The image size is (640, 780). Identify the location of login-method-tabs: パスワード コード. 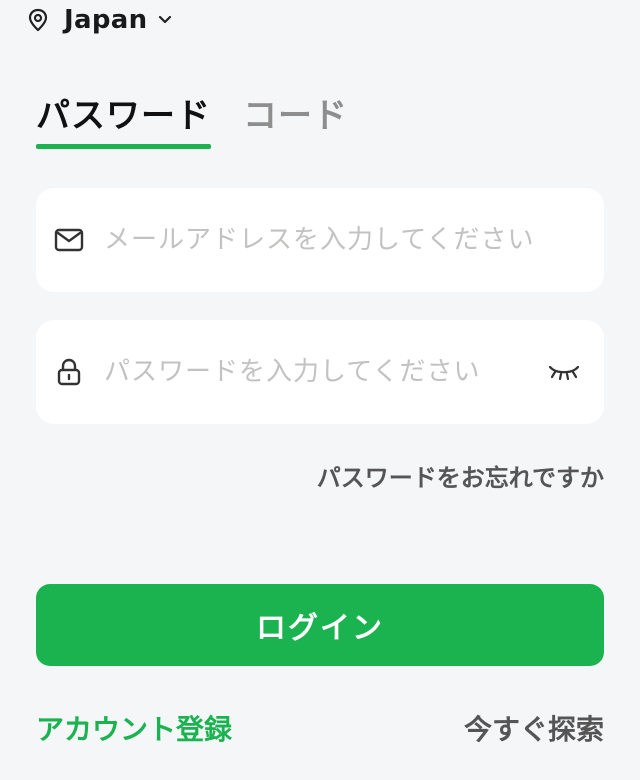
(192, 118).